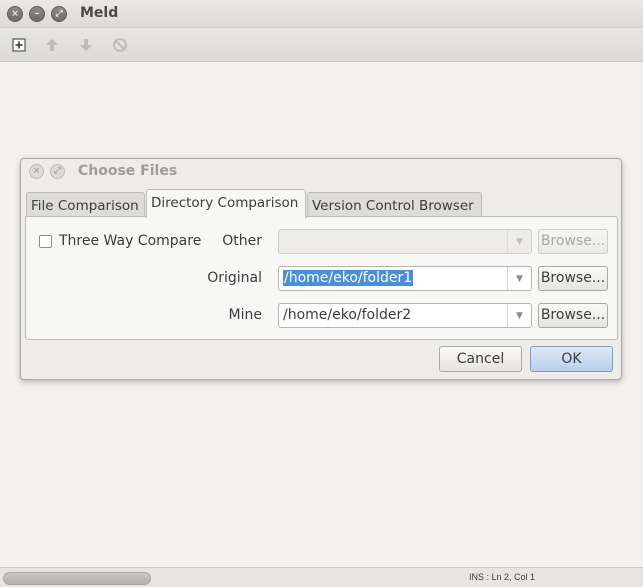  I want to click on new-comparison-icon, so click(19, 45).